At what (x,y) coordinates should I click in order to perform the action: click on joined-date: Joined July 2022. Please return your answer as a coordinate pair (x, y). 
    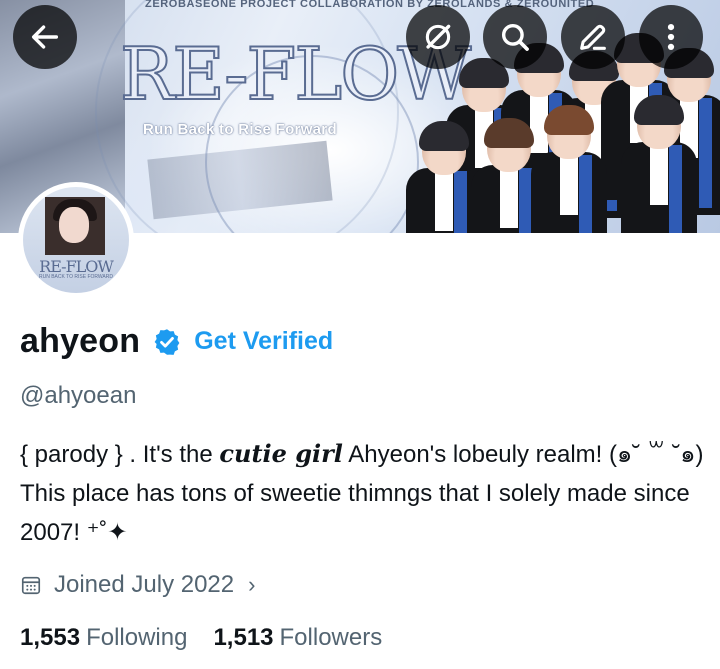
    Looking at the image, I should click on (144, 584).